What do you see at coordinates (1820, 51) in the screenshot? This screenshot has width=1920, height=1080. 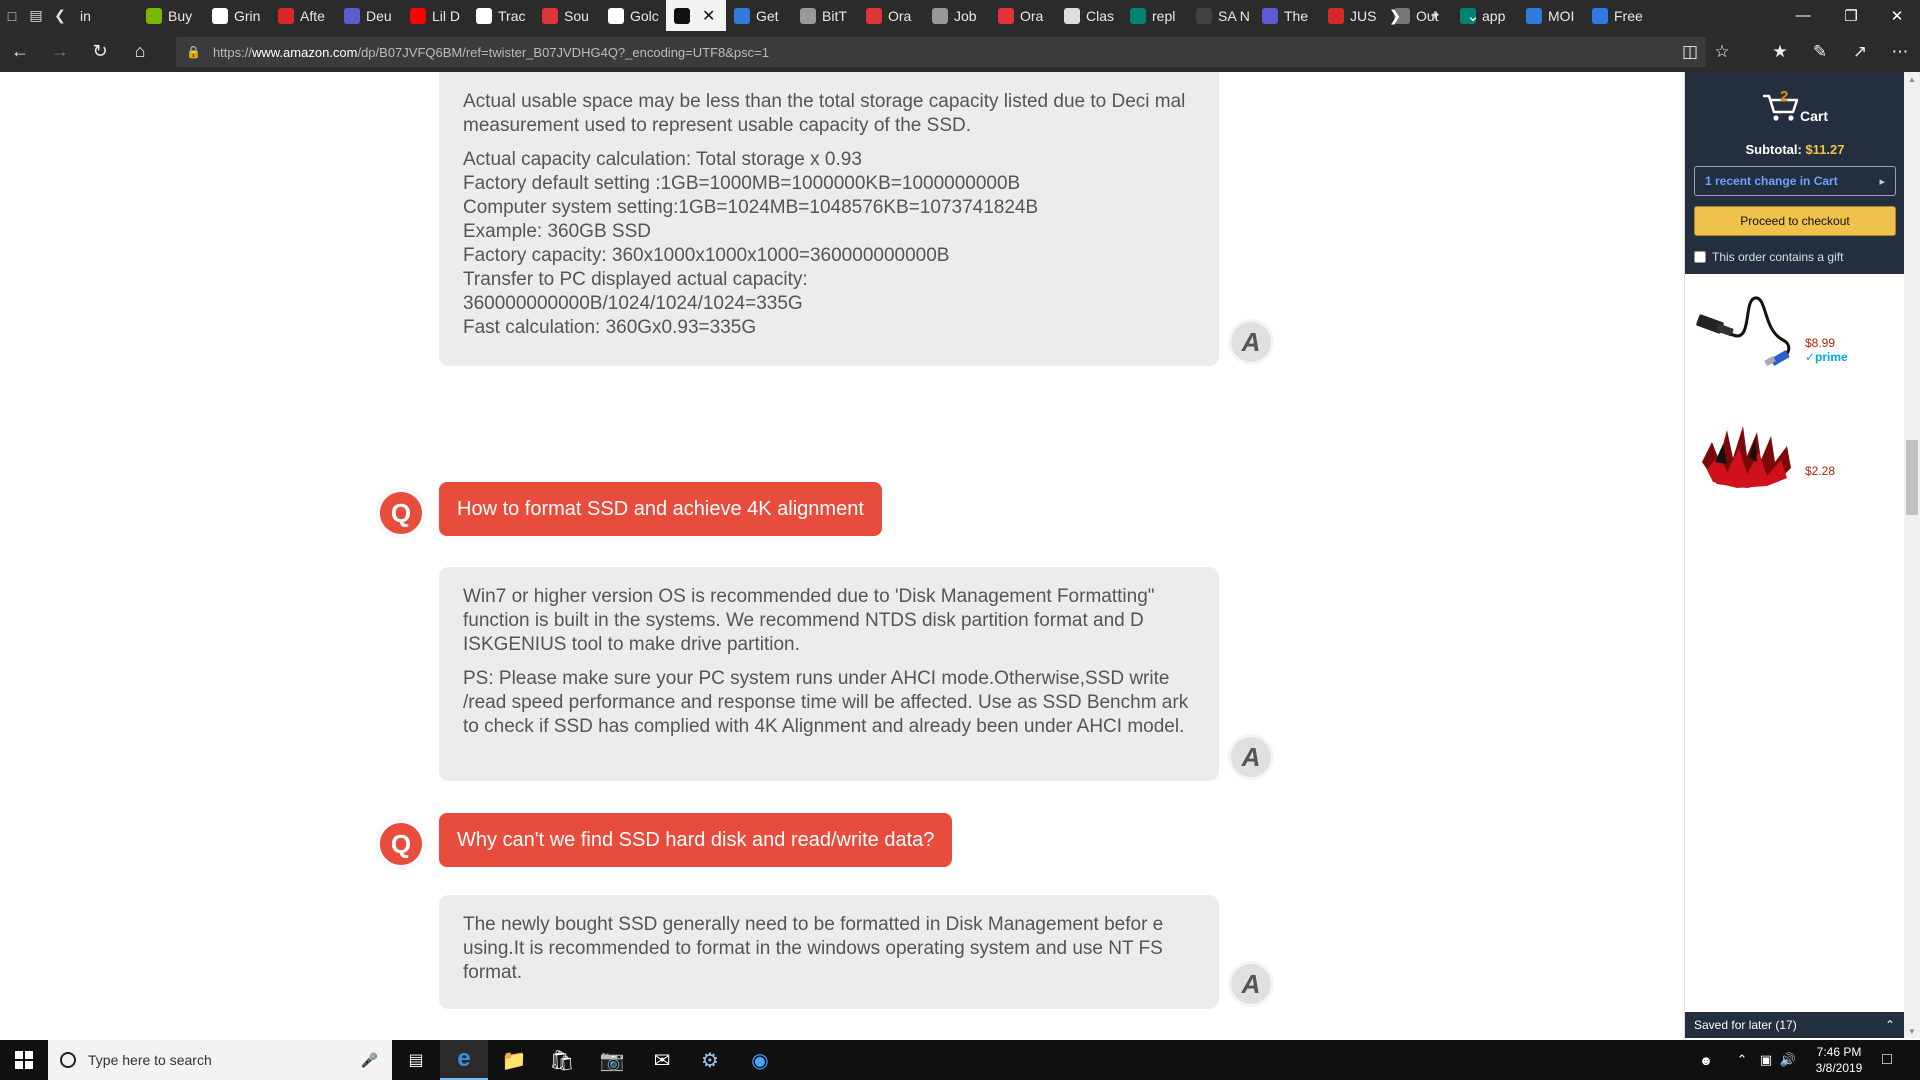 I see `pen-icon: ✎` at bounding box center [1820, 51].